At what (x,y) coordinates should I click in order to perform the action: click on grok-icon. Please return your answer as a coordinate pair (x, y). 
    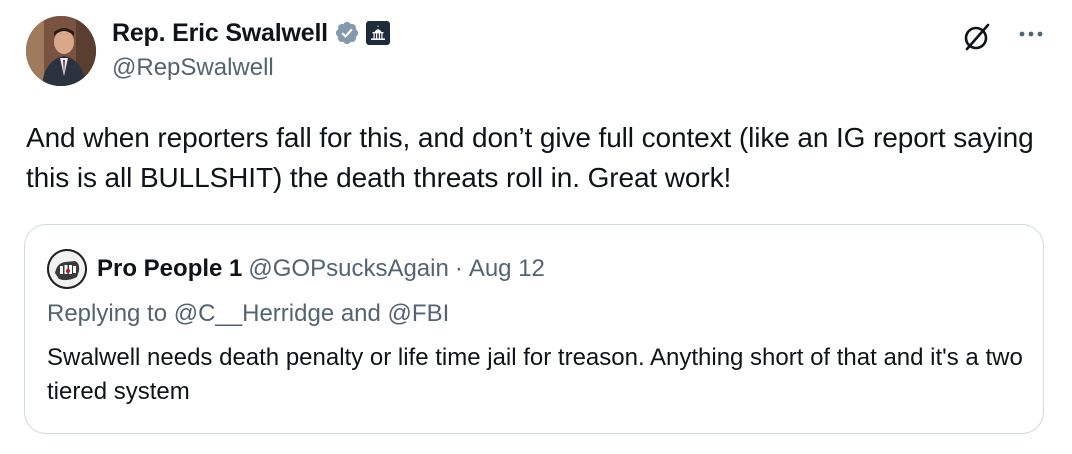
    Looking at the image, I should click on (977, 37).